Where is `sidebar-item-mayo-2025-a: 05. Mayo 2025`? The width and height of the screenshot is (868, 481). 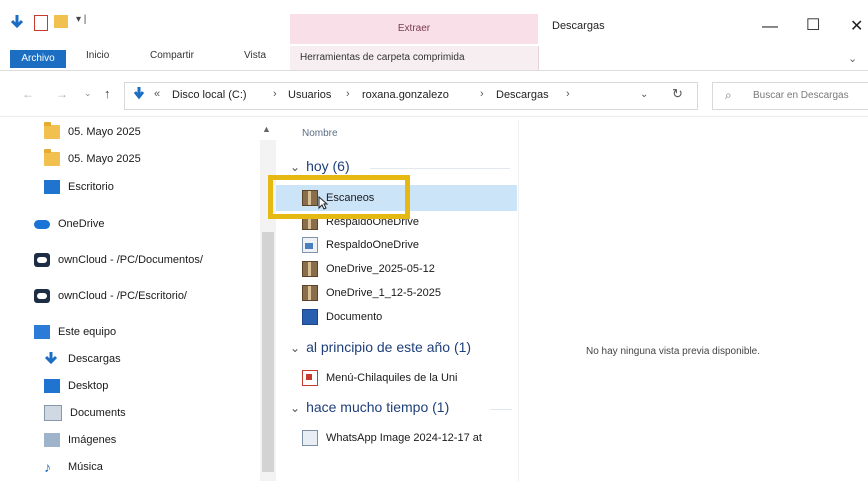 sidebar-item-mayo-2025-a: 05. Mayo 2025 is located at coordinates (92, 132).